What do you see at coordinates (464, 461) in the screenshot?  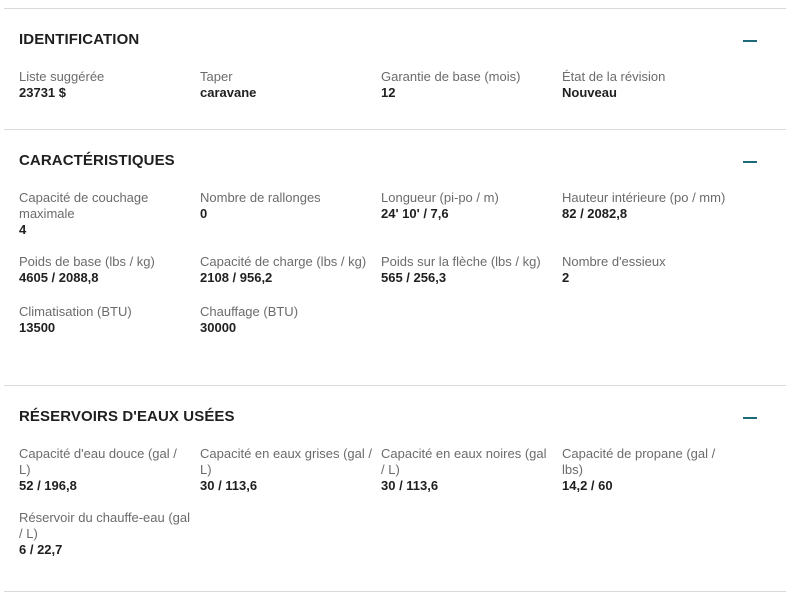 I see `spec-label: Capacité en eaux noires (gal / L)` at bounding box center [464, 461].